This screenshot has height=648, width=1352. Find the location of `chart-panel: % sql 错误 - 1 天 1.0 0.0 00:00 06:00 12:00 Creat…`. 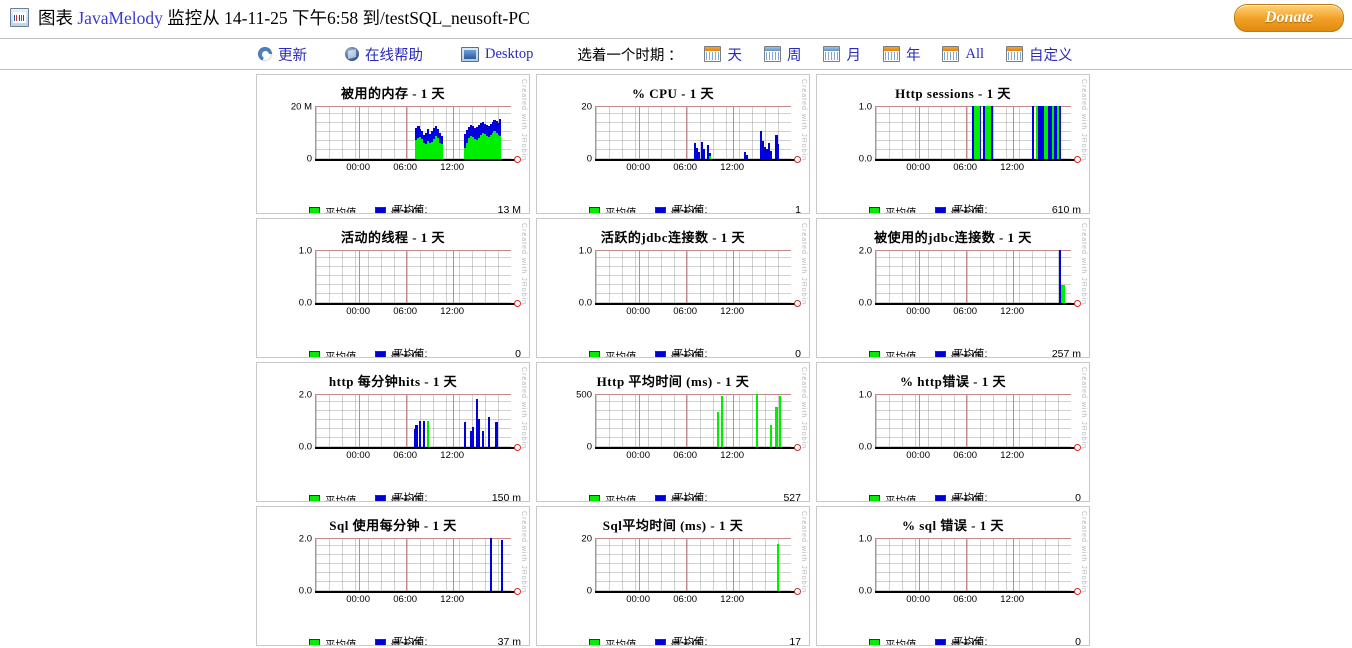

chart-panel: % sql 错误 - 1 天 1.0 0.0 00:00 06:00 12:00 Creat… is located at coordinates (953, 576).